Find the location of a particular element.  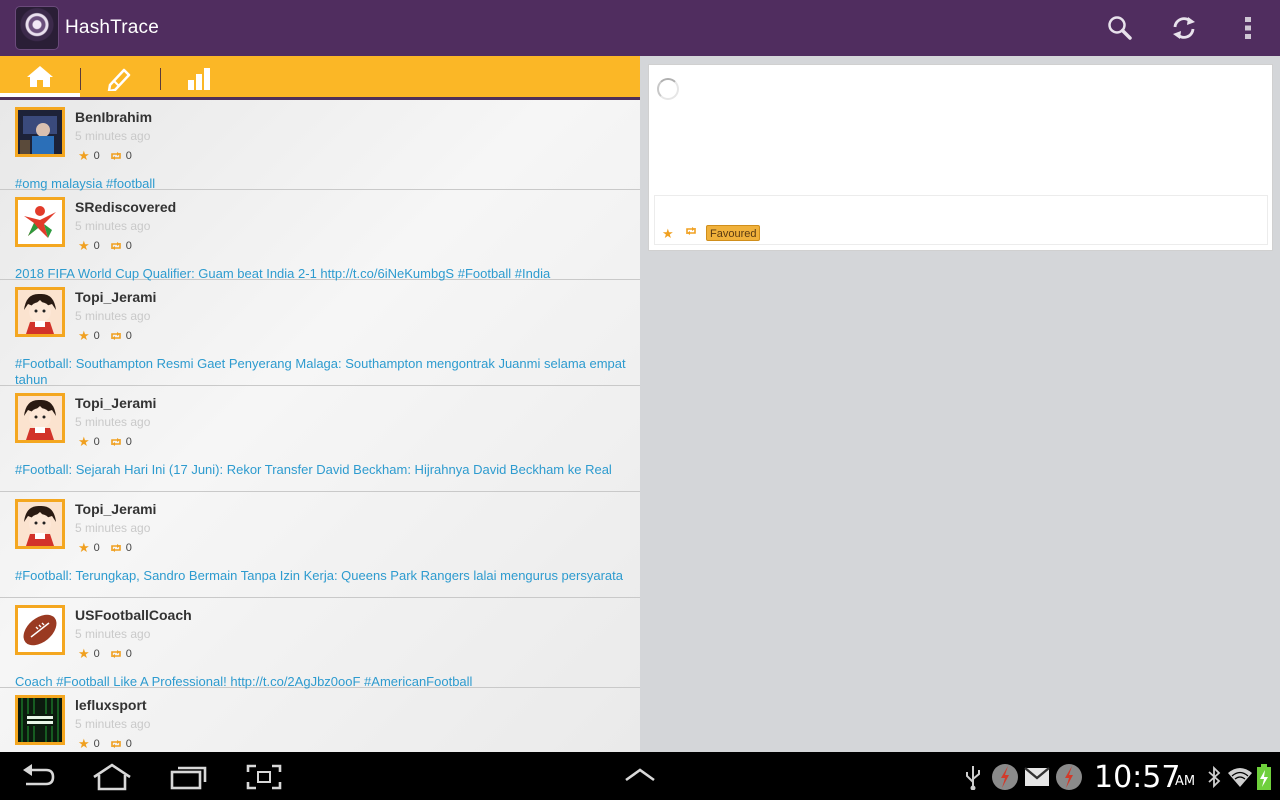

tab-bar is located at coordinates (320, 78).